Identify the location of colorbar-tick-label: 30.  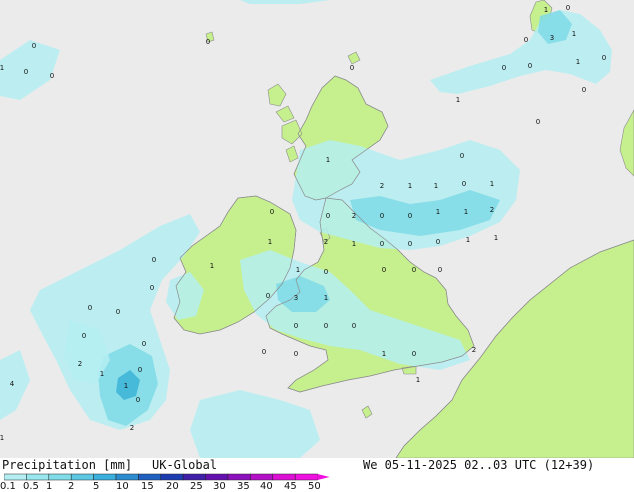
(219, 486).